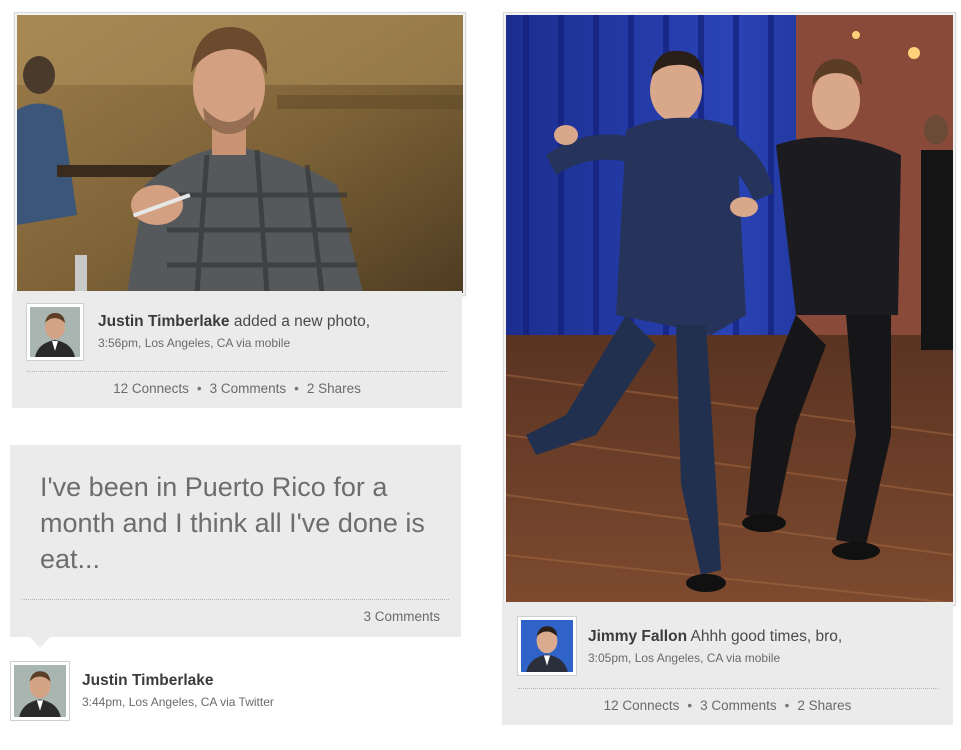  I want to click on post3-headline: Jimmy Fallon Ahhh good times, bro,, so click(715, 637).